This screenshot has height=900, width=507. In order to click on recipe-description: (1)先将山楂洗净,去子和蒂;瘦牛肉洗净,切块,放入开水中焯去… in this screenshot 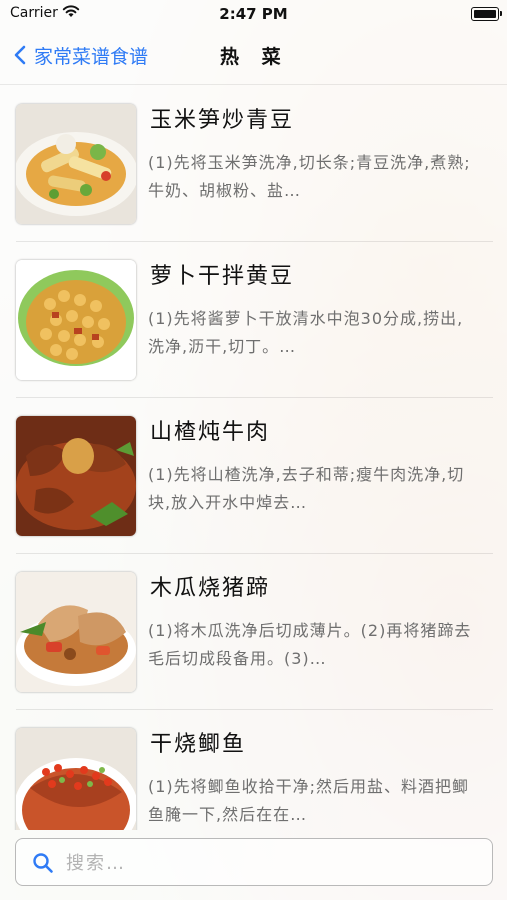, I will do `click(306, 488)`.